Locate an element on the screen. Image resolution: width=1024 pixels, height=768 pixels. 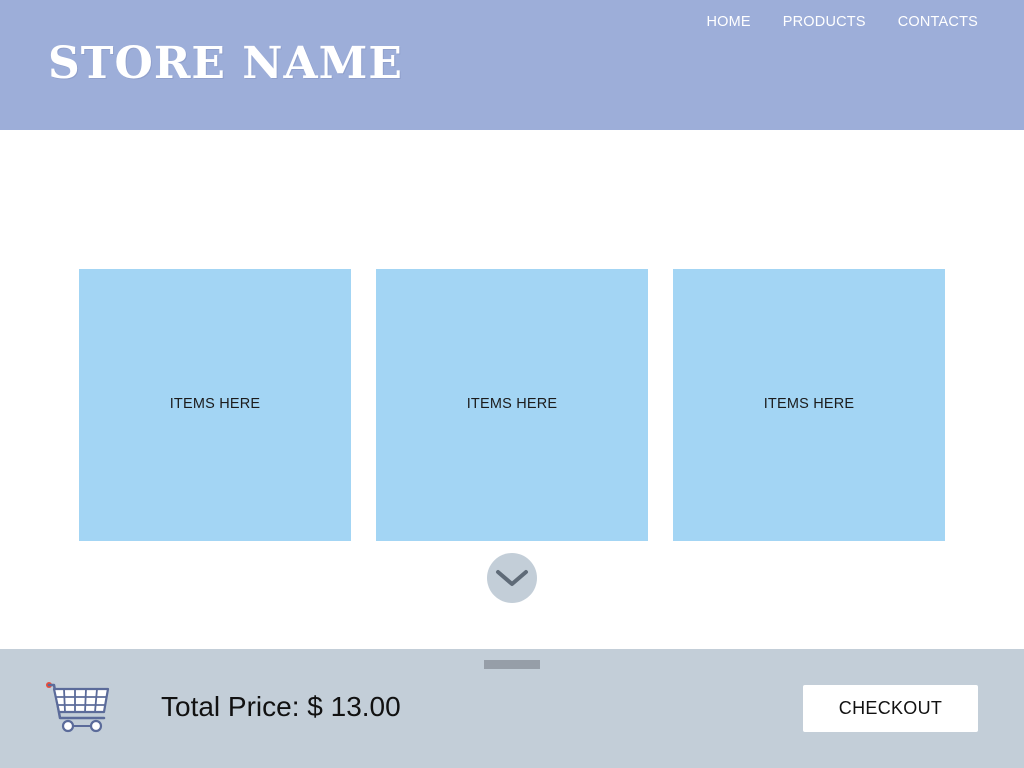
item-tile-3: ITEMS HERE is located at coordinates (809, 405).